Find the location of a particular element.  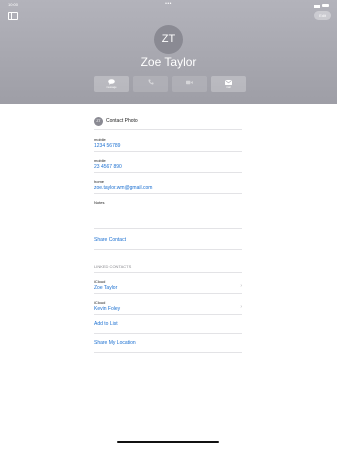

call-button is located at coordinates (150, 84).